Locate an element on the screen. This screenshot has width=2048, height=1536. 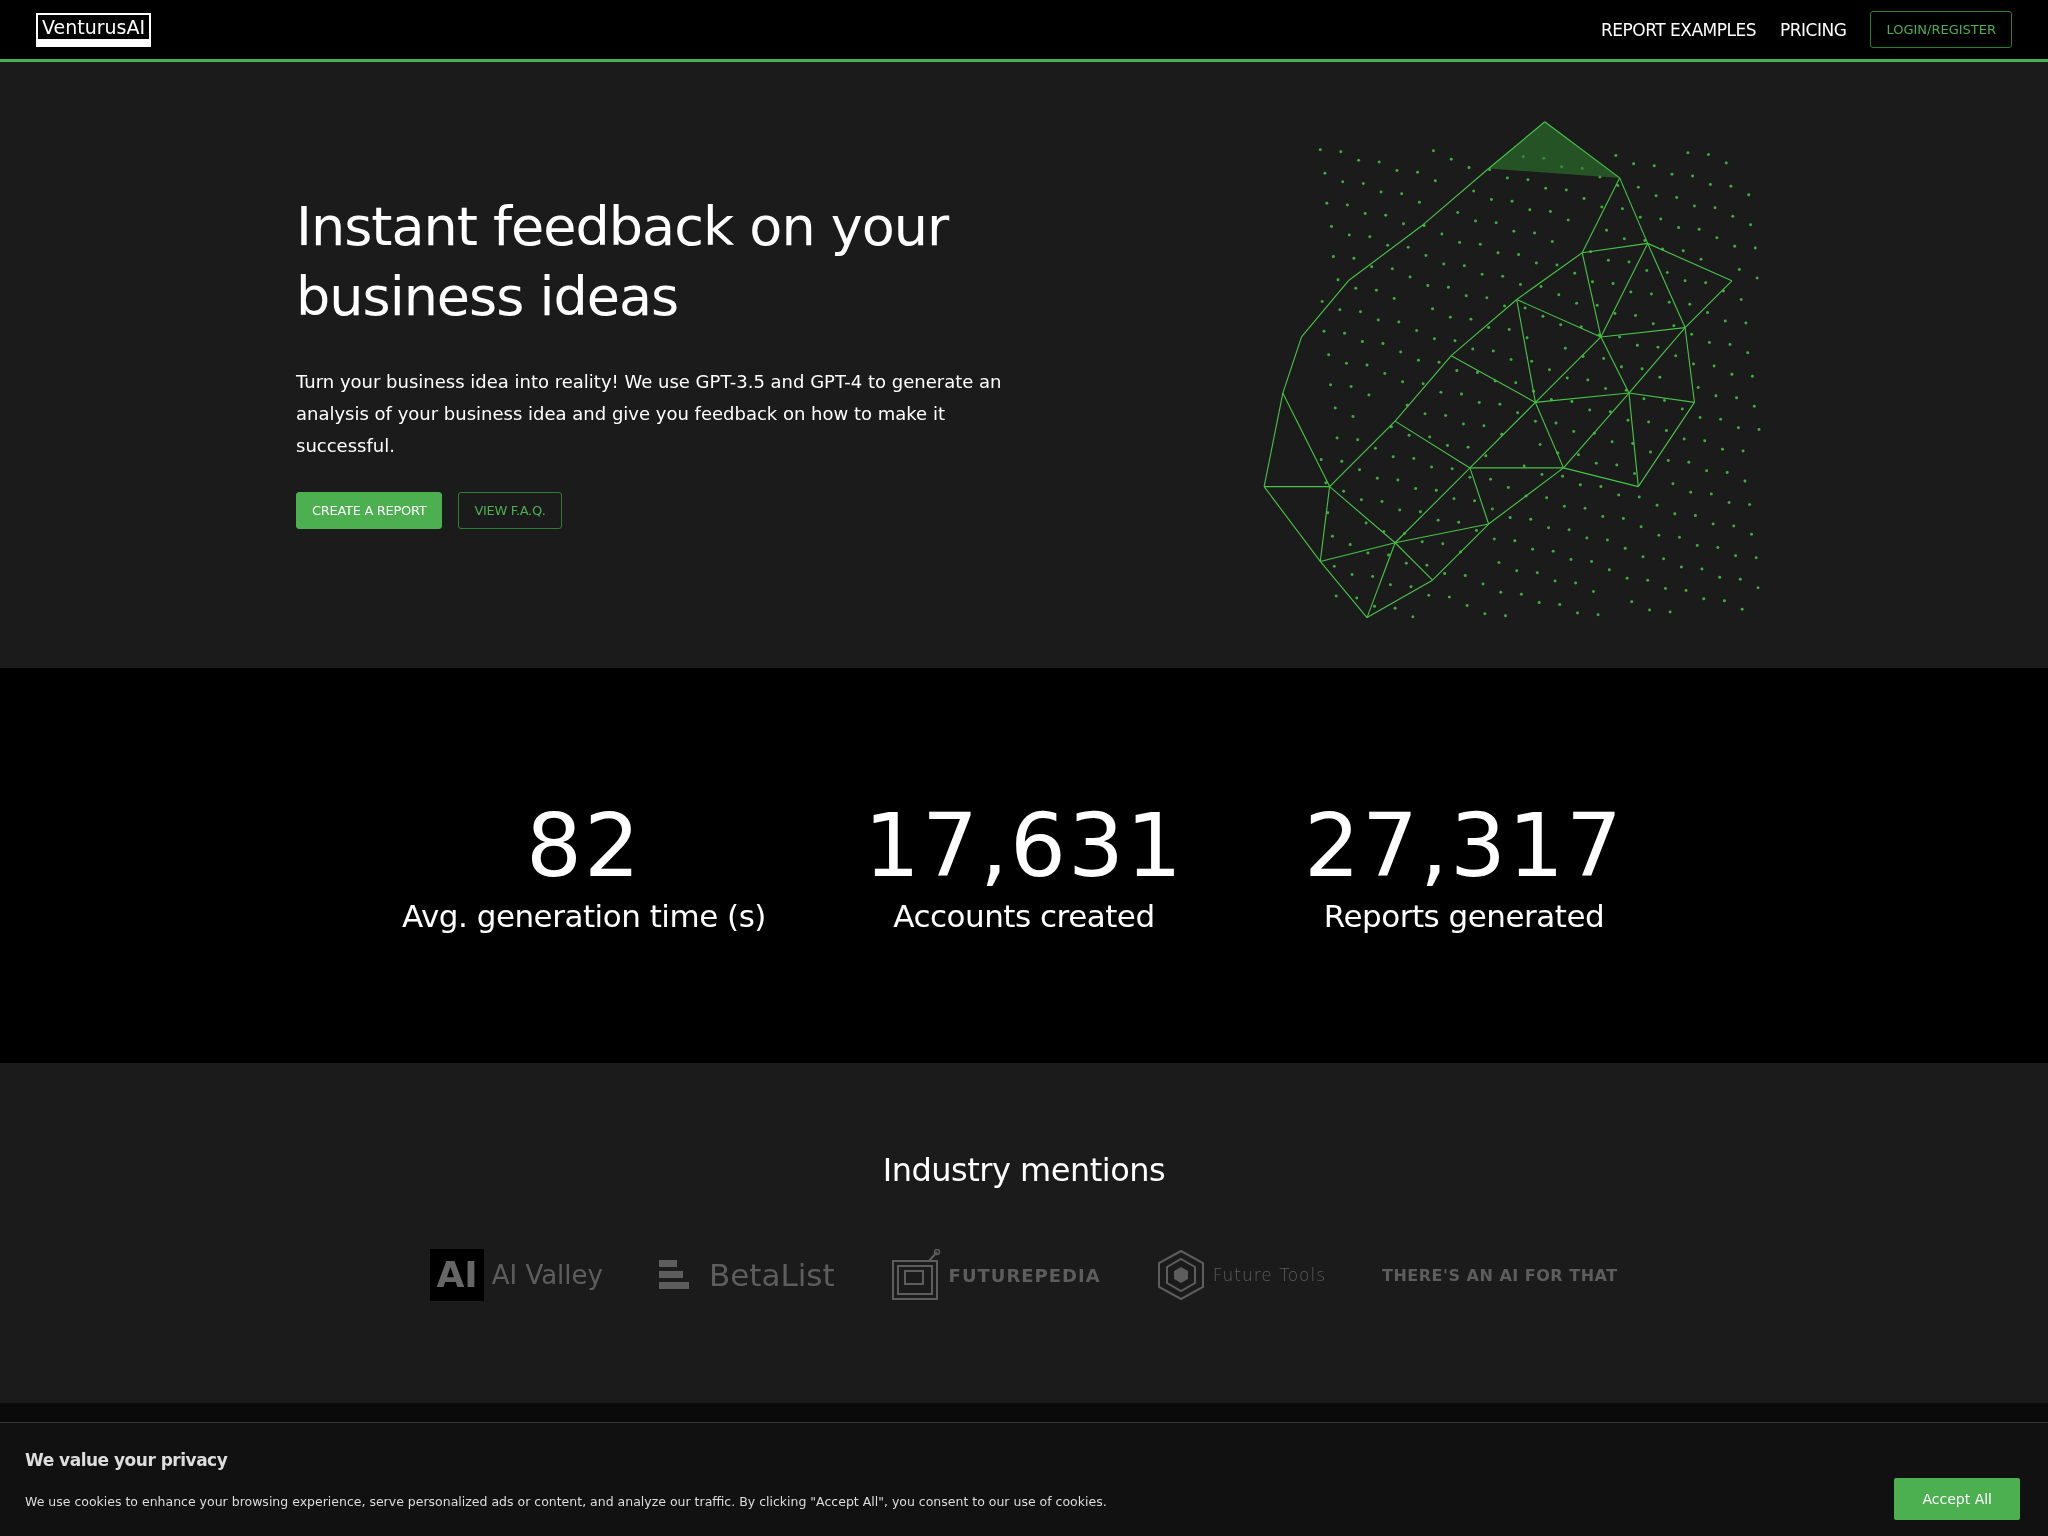
hexagon-icon is located at coordinates (1180, 1275).